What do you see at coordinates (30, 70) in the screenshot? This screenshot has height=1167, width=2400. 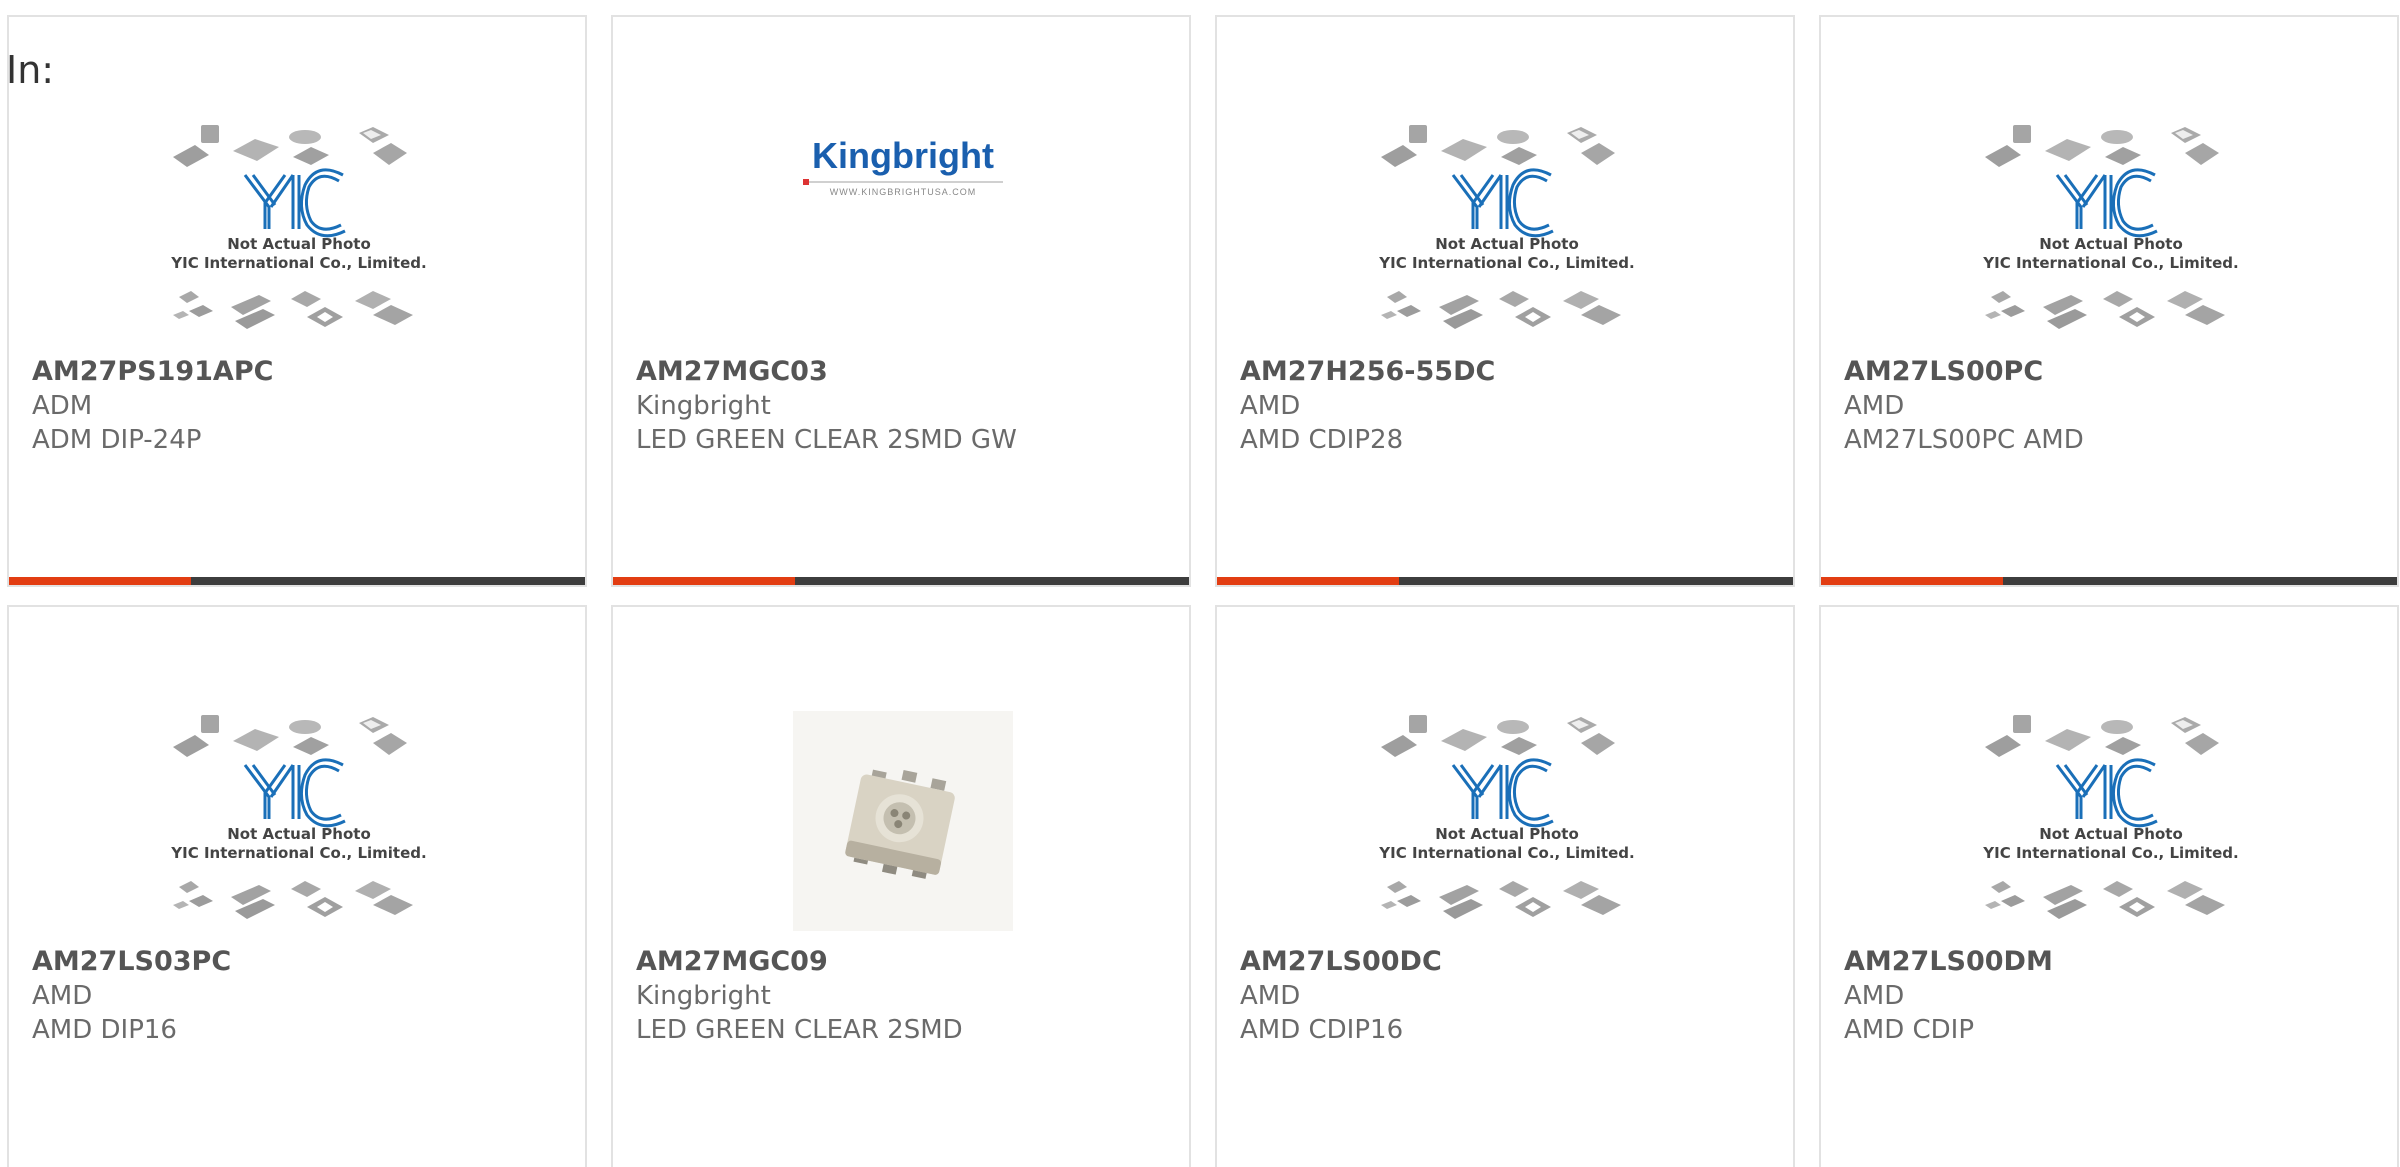 I see `in-label: In:` at bounding box center [30, 70].